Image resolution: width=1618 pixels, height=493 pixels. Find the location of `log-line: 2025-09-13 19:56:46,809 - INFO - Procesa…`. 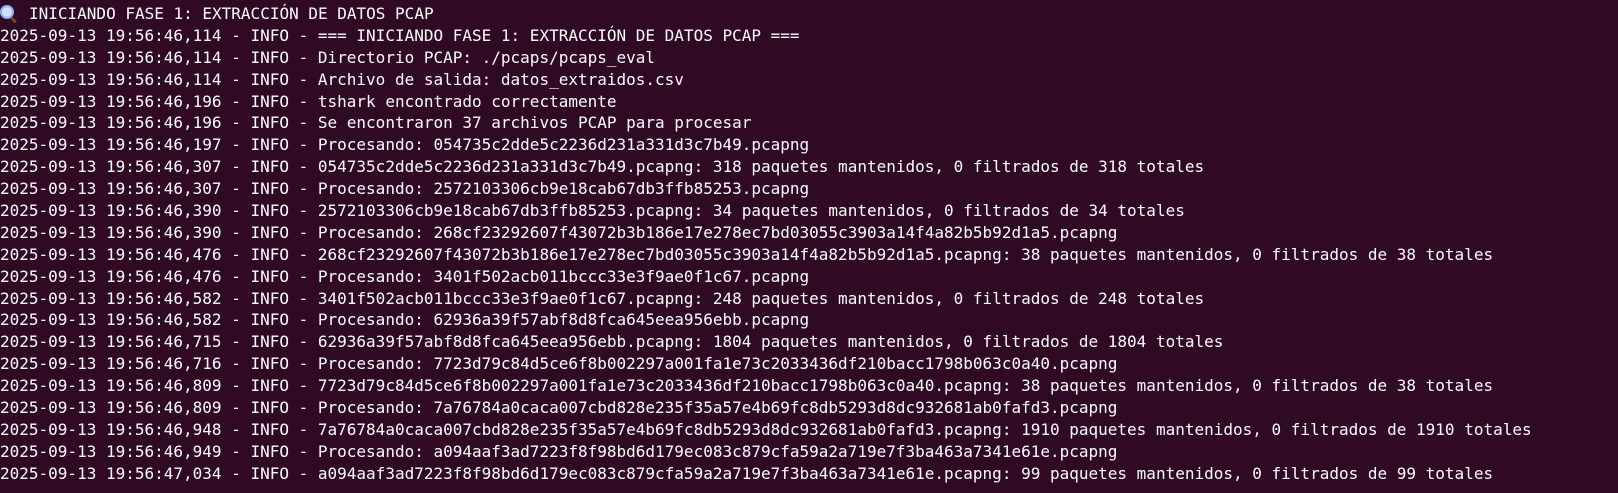

log-line: 2025-09-13 19:56:46,809 - INFO - Procesa… is located at coordinates (559, 408).